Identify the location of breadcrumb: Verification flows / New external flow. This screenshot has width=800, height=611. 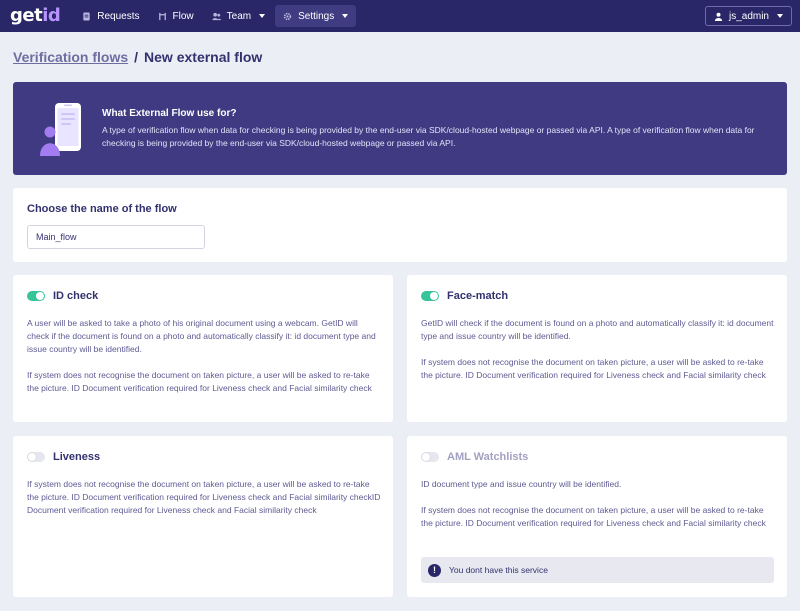
(137, 57).